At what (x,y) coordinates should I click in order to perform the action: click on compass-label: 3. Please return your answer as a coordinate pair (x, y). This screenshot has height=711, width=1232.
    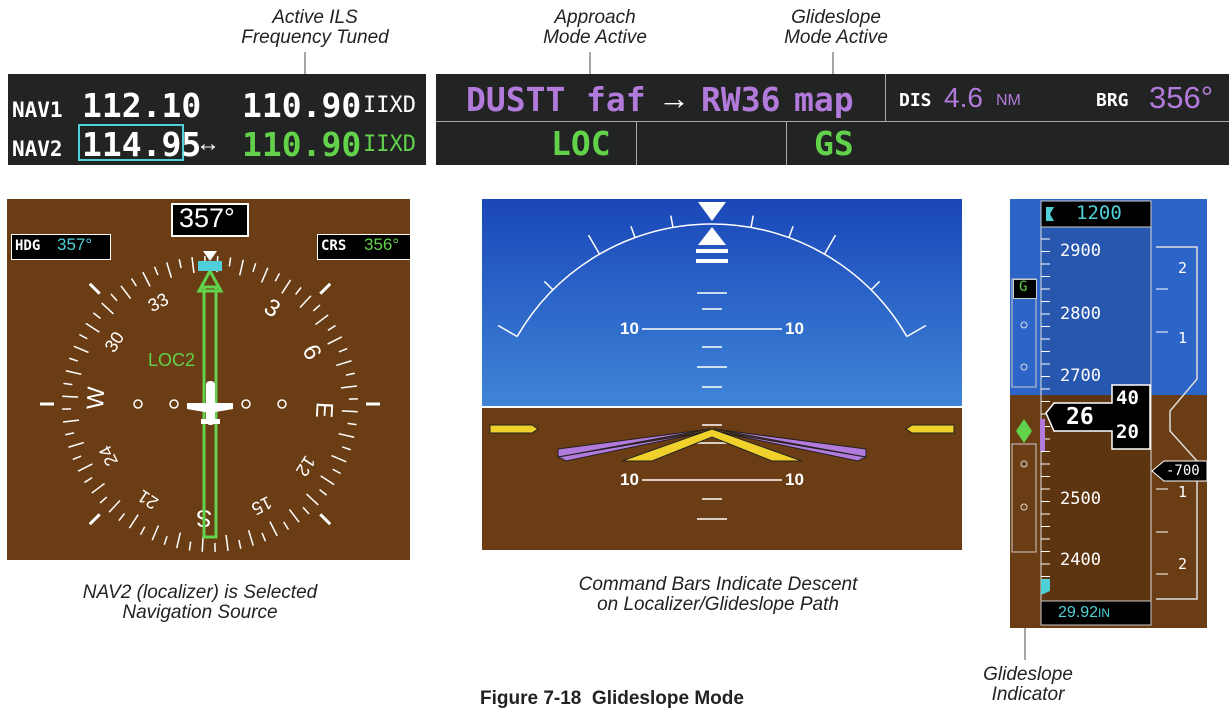
    Looking at the image, I should click on (272, 308).